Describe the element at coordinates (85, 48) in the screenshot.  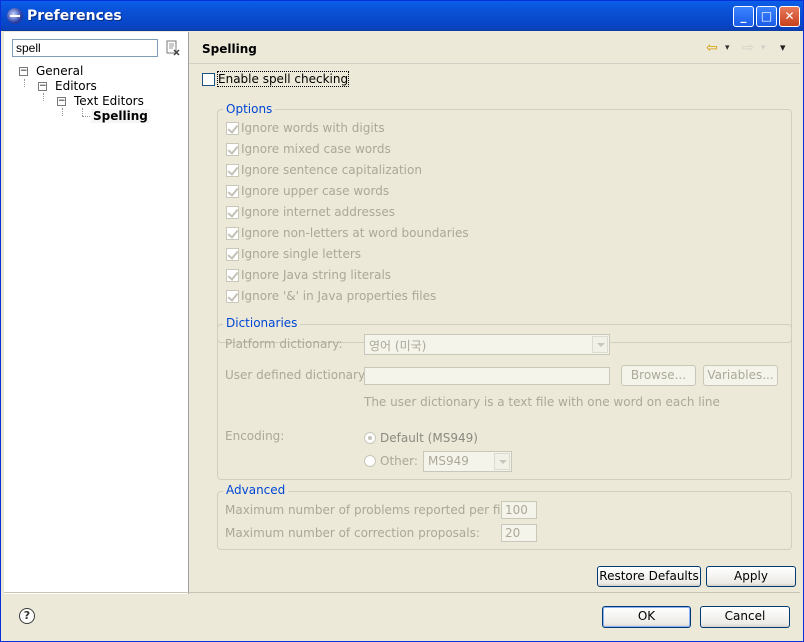
I see `filter-input` at that location.